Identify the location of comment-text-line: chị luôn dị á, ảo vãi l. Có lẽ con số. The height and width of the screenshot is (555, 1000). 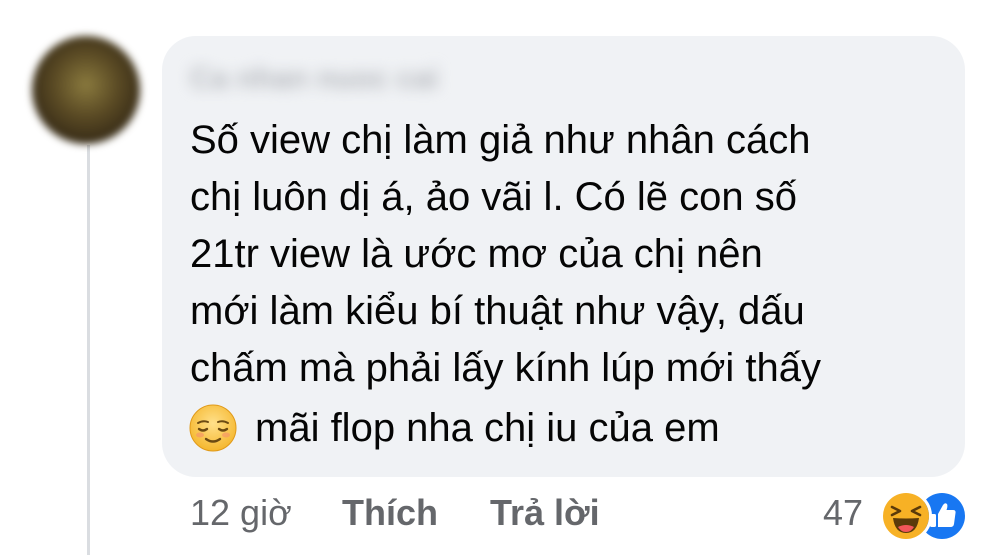
(494, 197).